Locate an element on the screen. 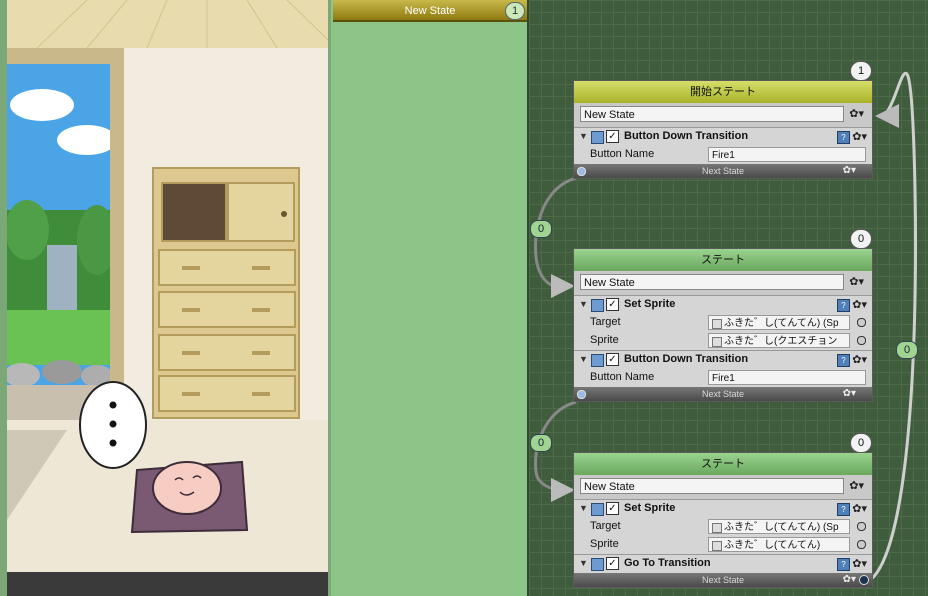 This screenshot has width=928, height=596. state-list-item-label: New State is located at coordinates (430, 11).